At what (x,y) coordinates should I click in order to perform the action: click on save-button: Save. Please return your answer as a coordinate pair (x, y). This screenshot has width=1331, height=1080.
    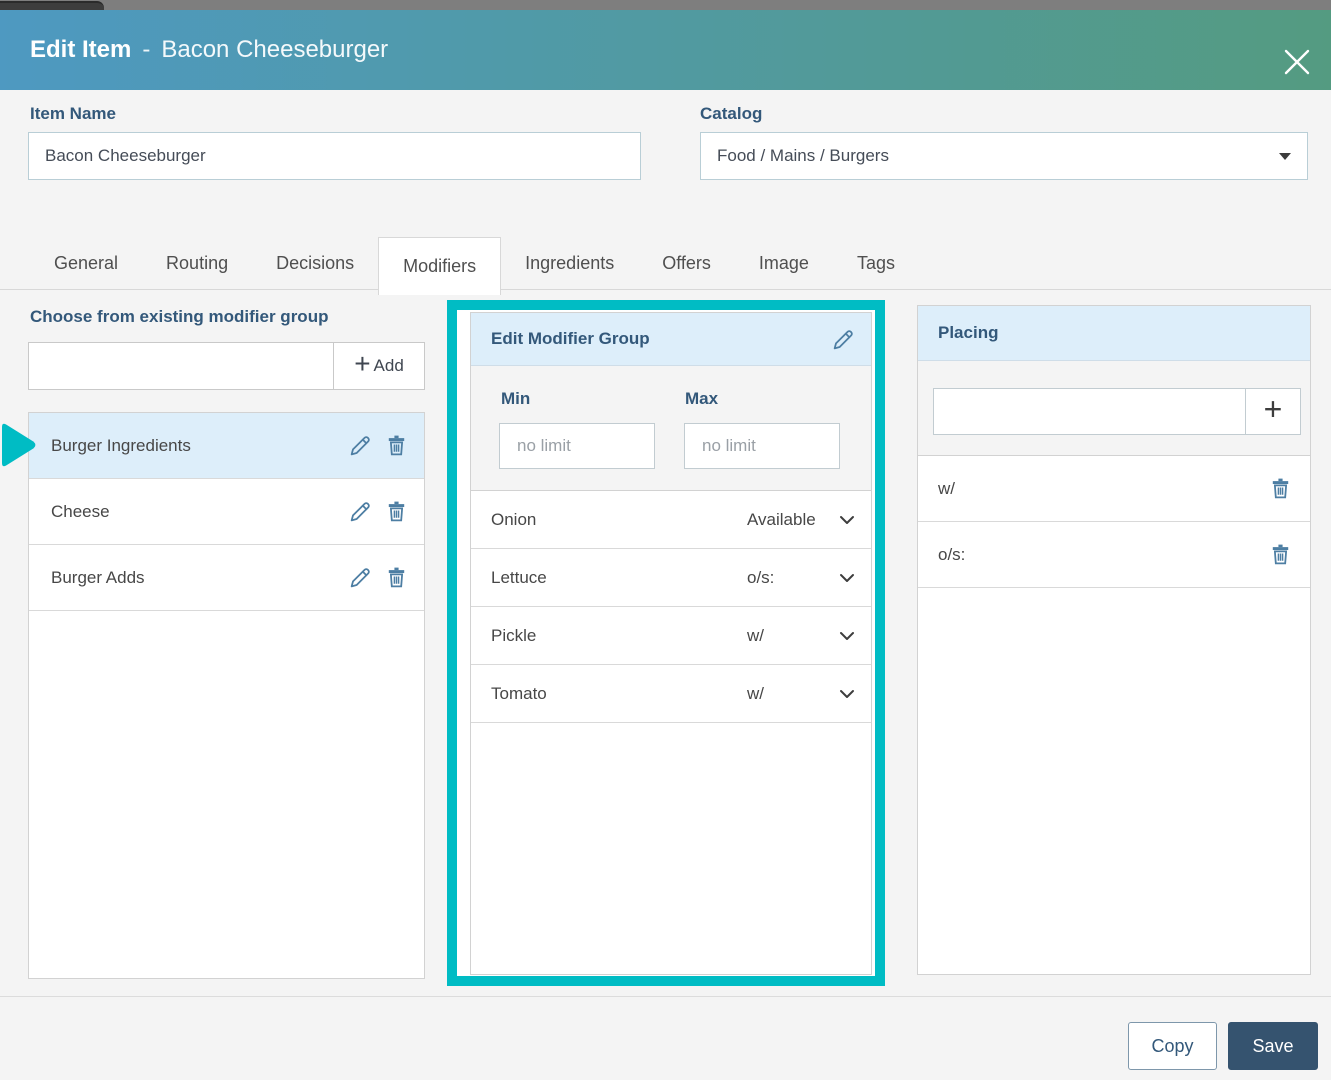
    Looking at the image, I should click on (1273, 1046).